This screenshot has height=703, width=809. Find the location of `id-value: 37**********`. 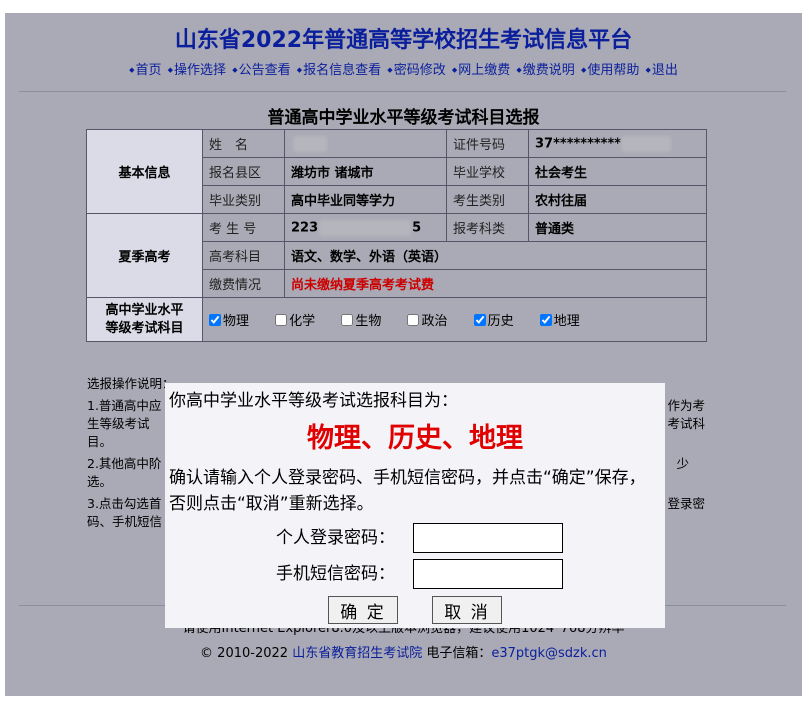

id-value: 37********** is located at coordinates (617, 143).